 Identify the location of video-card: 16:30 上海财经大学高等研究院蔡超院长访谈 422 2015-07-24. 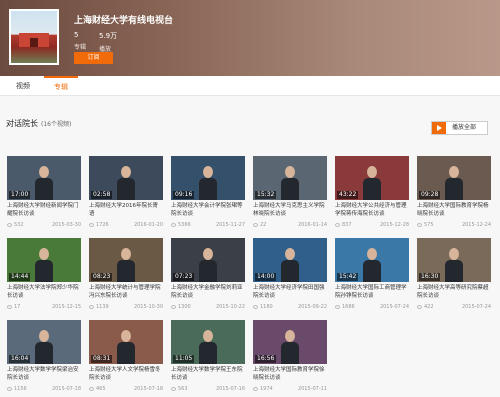
(454, 275).